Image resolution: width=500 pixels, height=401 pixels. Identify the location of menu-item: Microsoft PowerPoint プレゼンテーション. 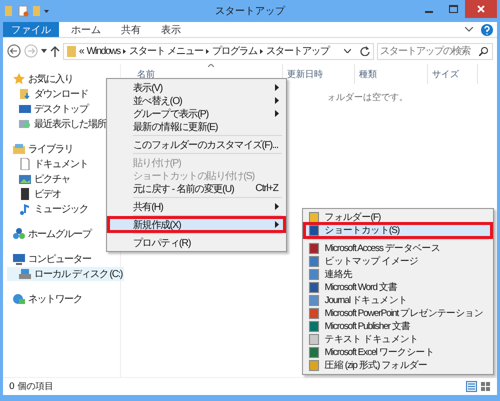
(397, 313).